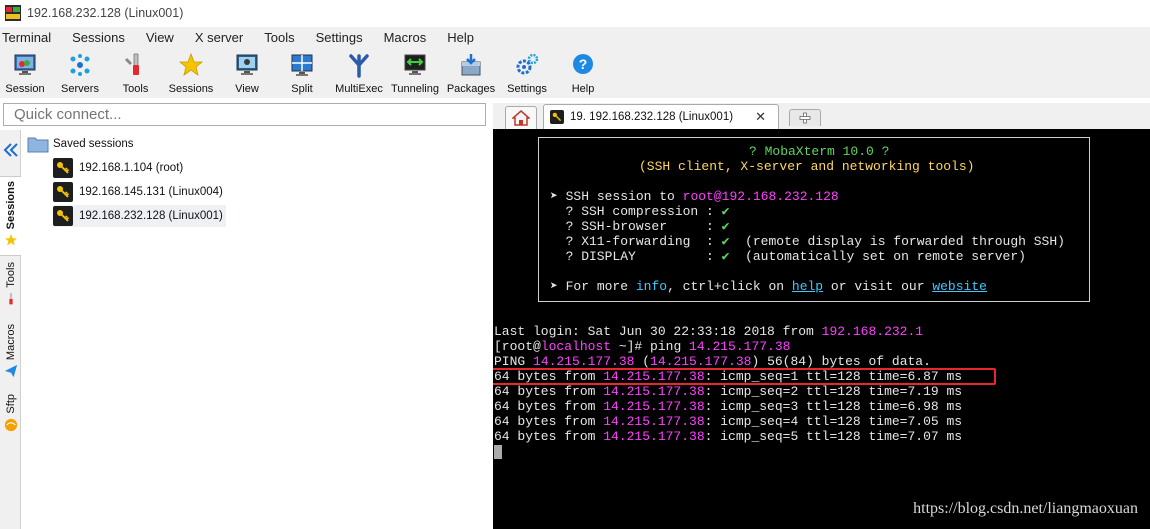 The image size is (1150, 529). Describe the element at coordinates (807, 286) in the screenshot. I see `help-link: help` at that location.